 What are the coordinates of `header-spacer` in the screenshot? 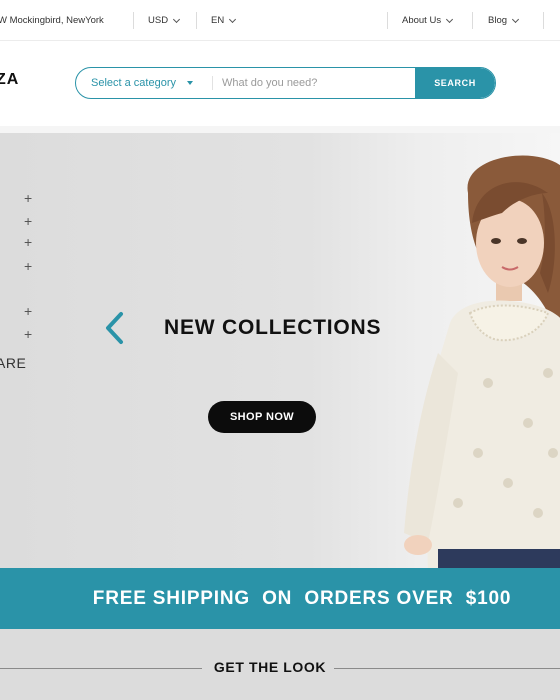 It's located at (280, 129).